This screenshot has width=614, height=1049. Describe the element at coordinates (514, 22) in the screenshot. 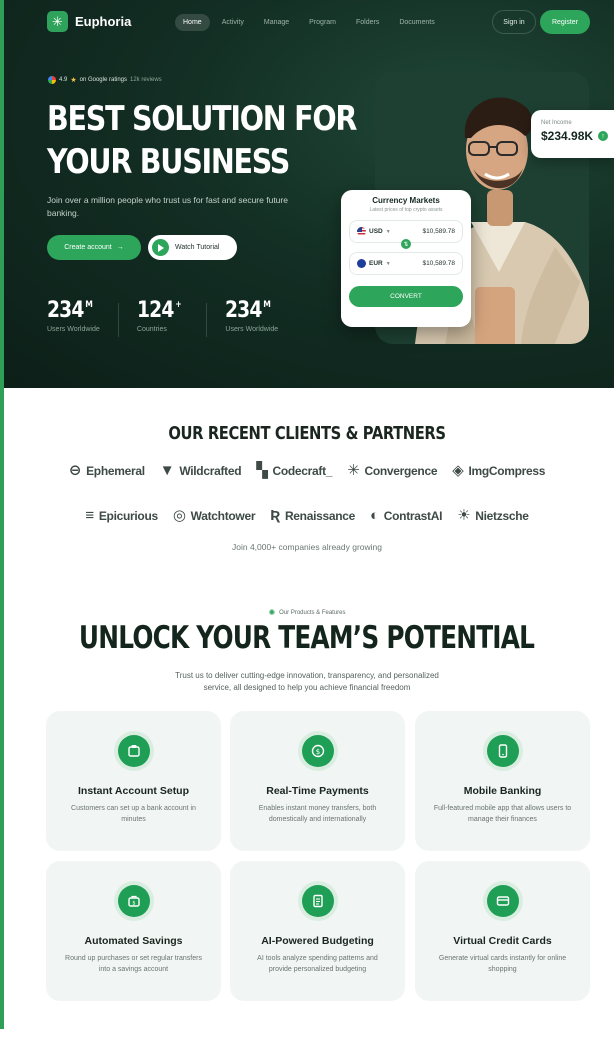

I see `signin-button: Sign in` at that location.